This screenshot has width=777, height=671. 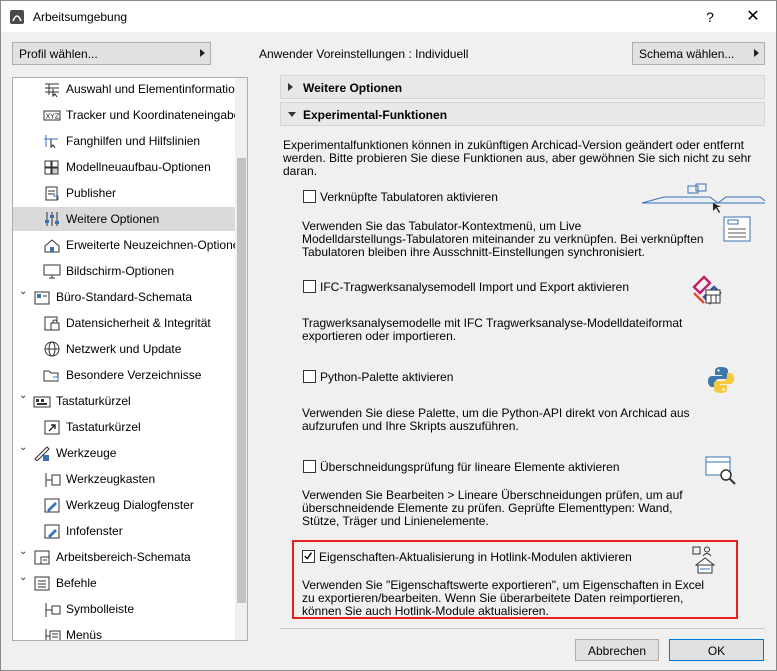 I want to click on keyboard-icon, so click(x=42, y=402).